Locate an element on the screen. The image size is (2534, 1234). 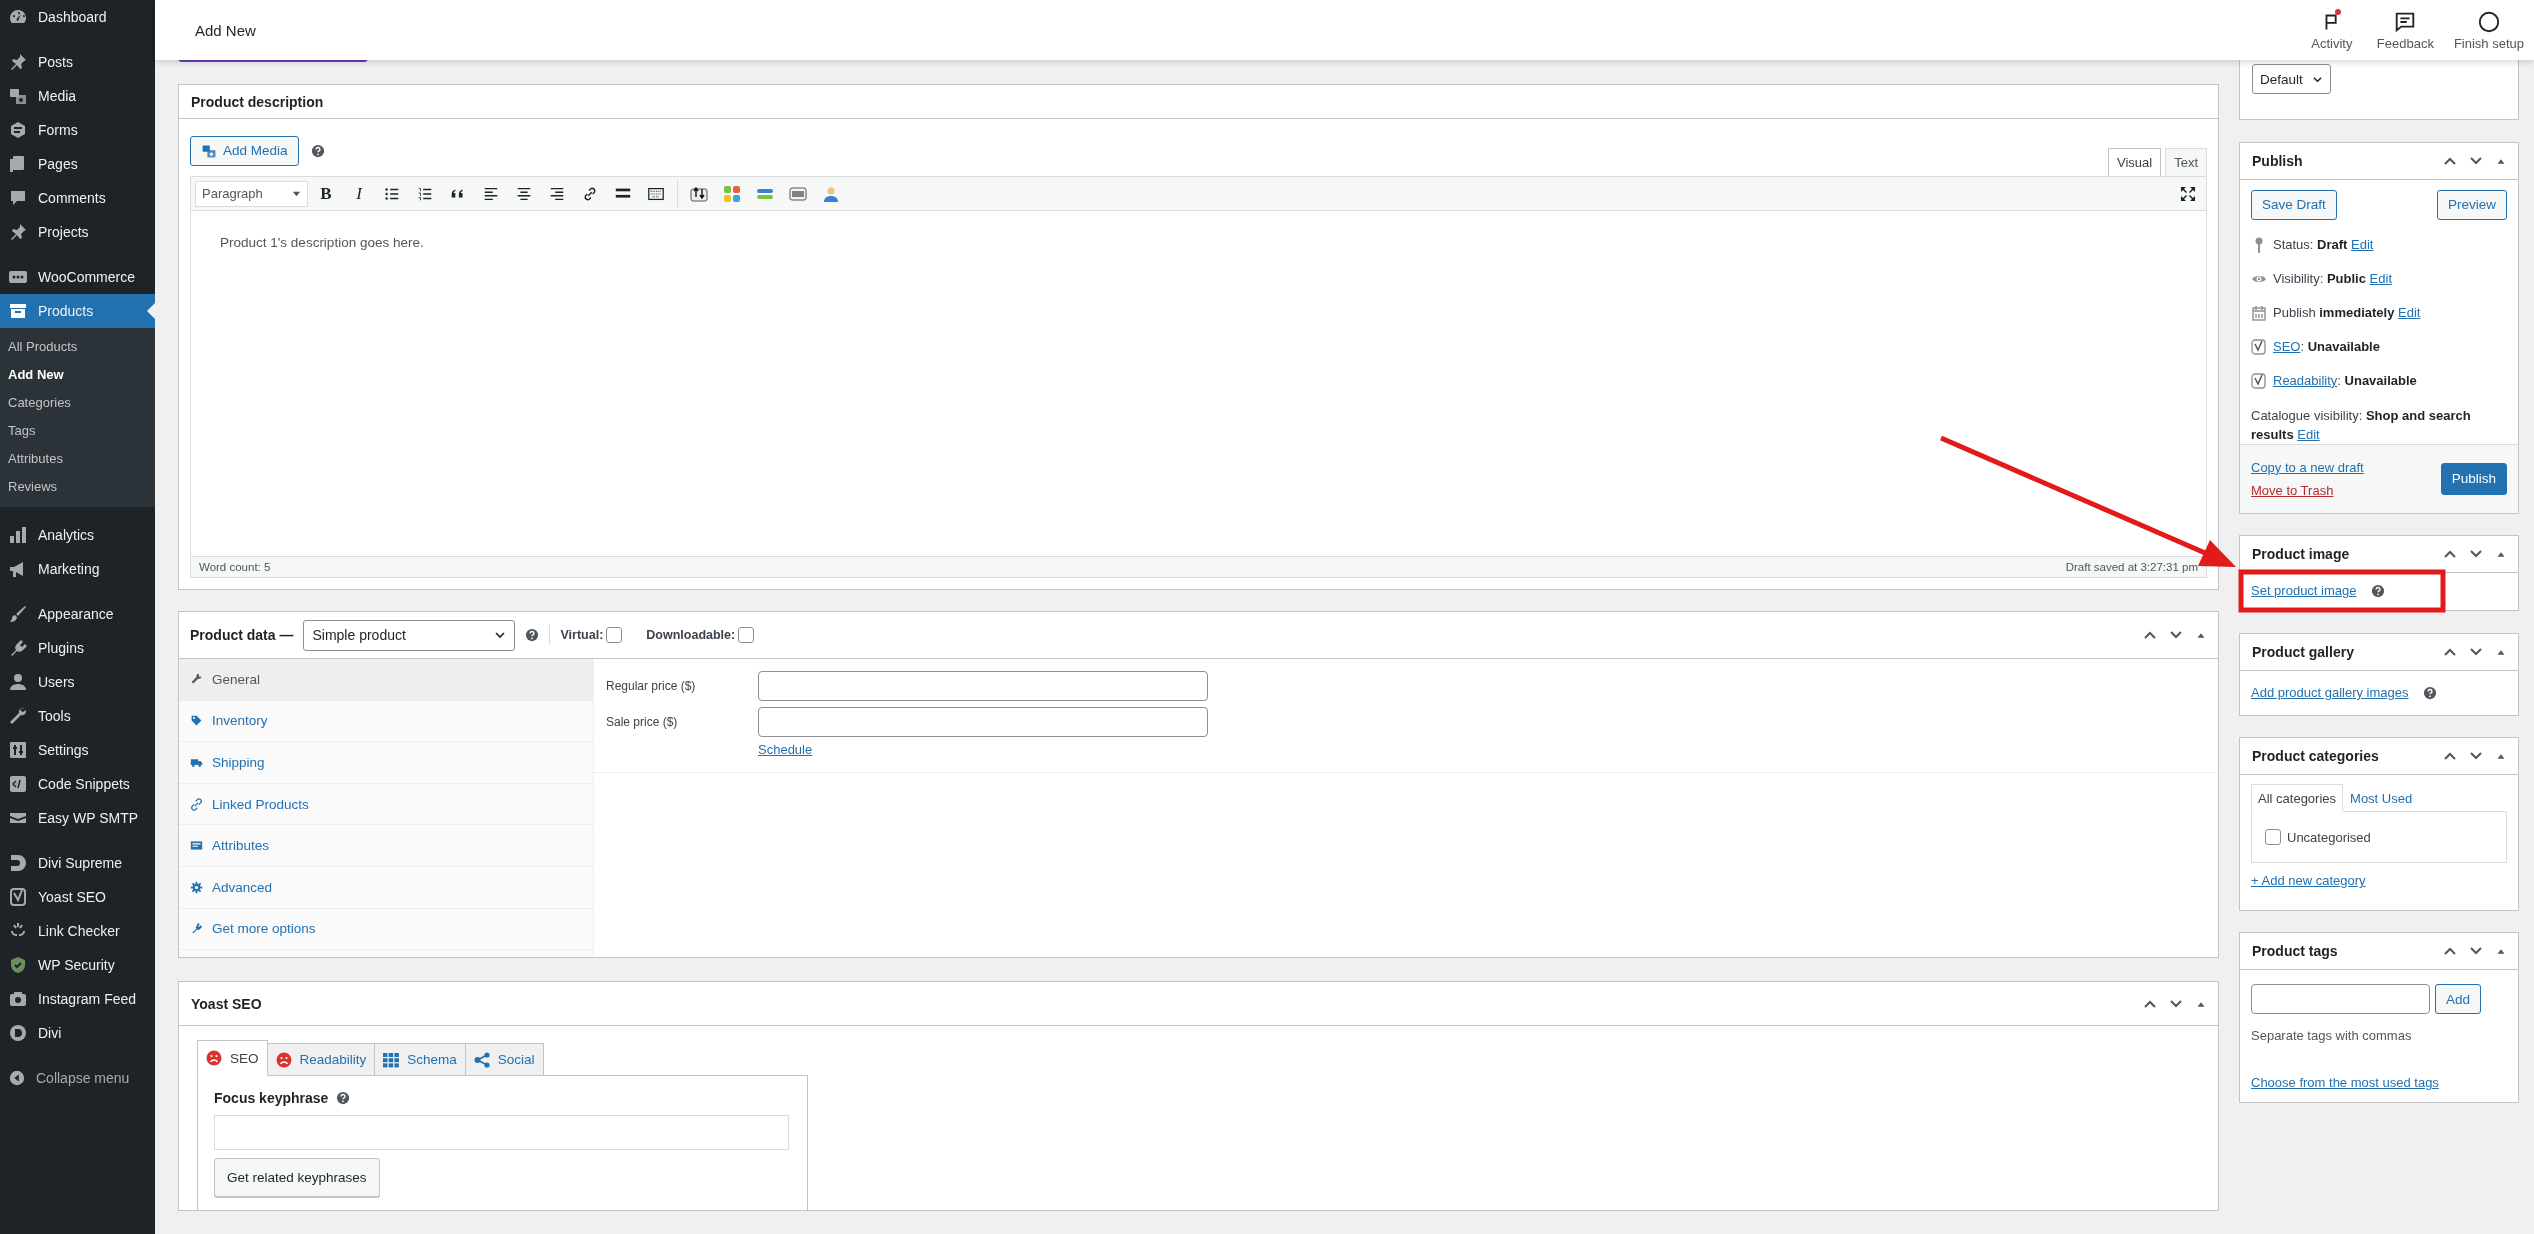
category-tab: Most Used is located at coordinates (2381, 798).